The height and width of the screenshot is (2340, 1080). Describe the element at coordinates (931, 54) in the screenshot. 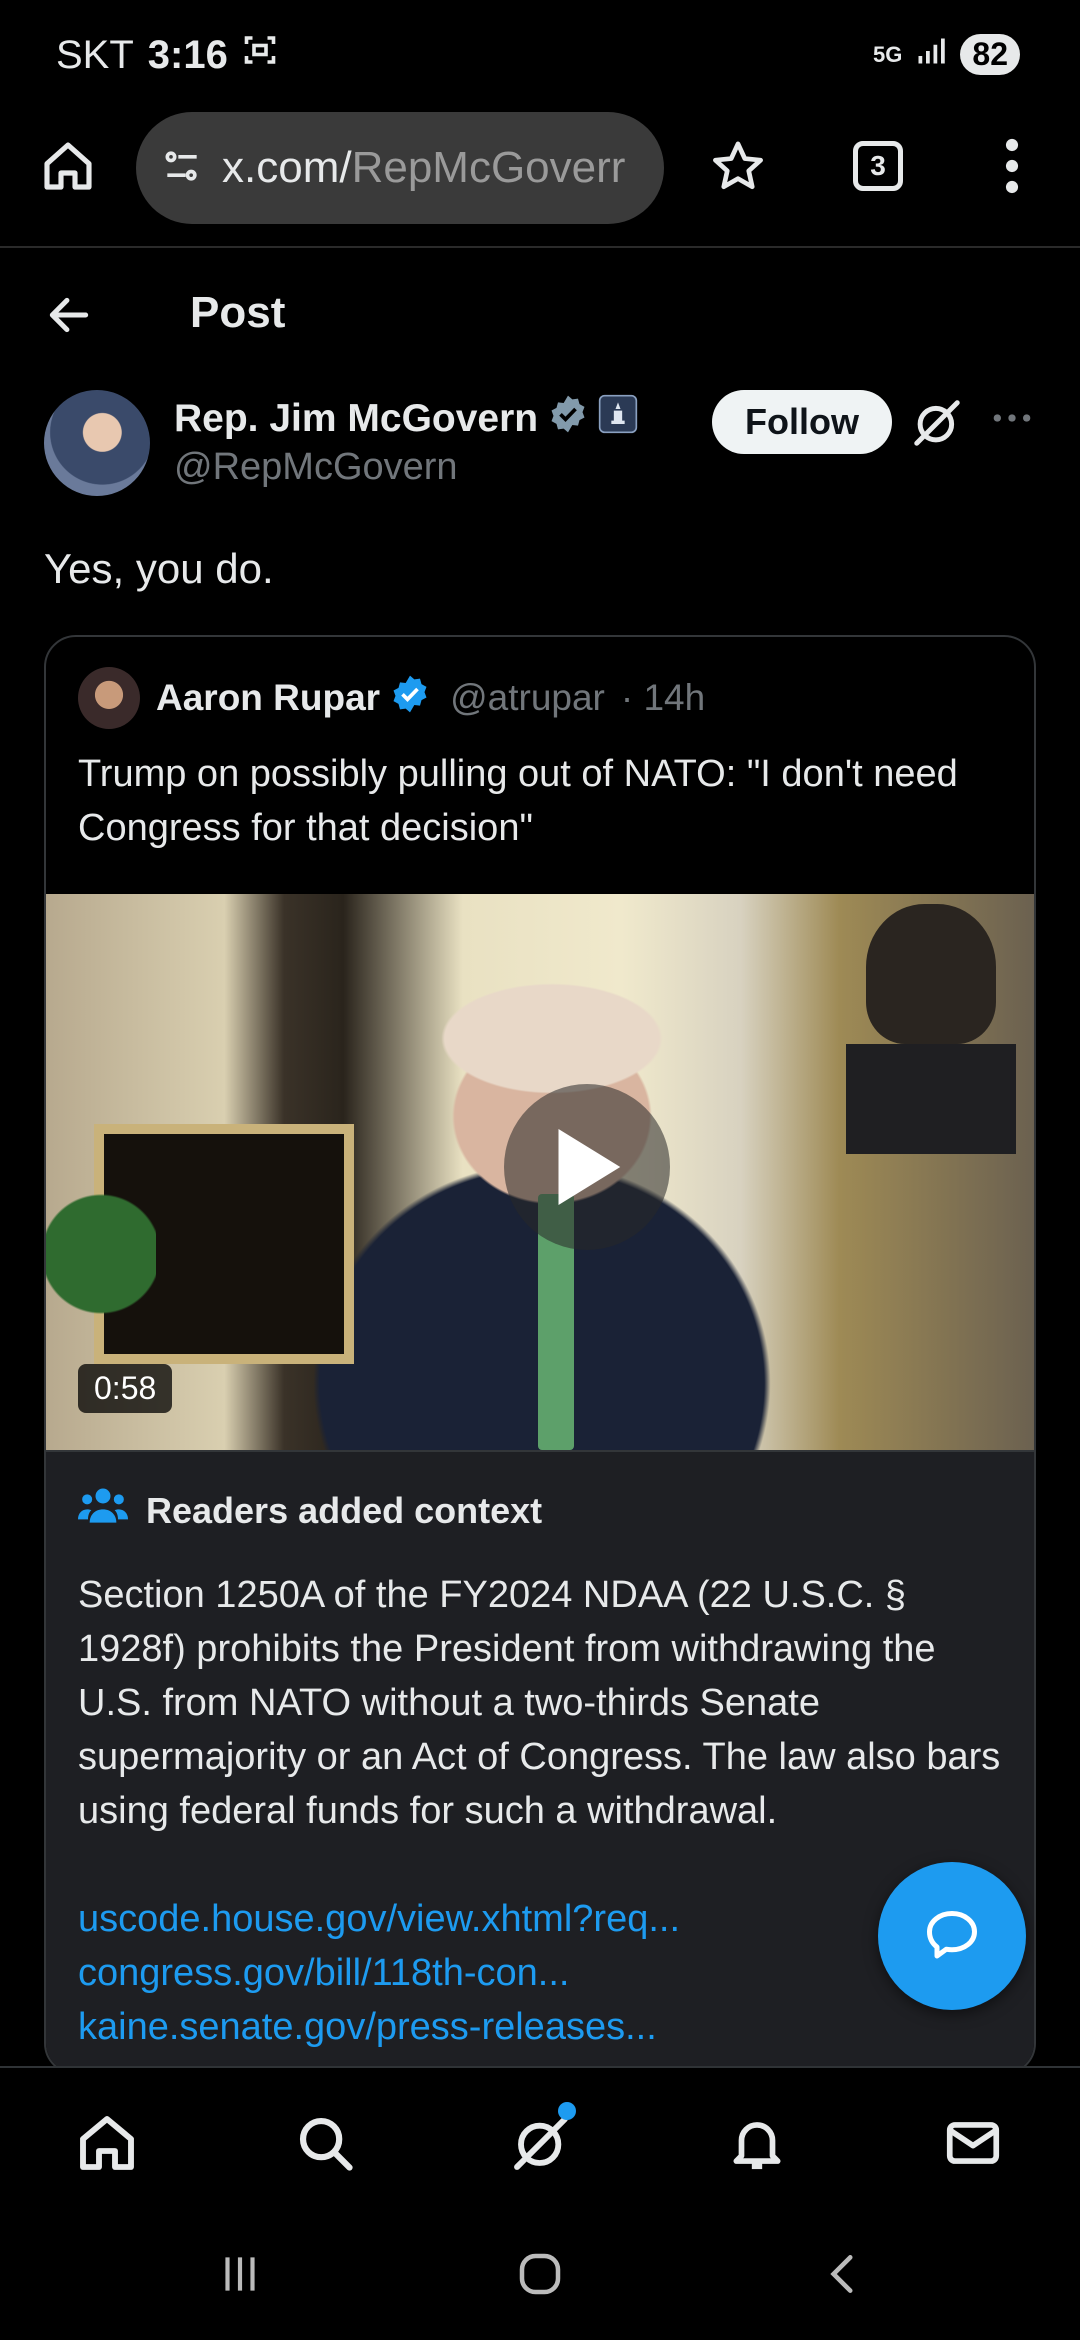

I see `signal-icon` at that location.